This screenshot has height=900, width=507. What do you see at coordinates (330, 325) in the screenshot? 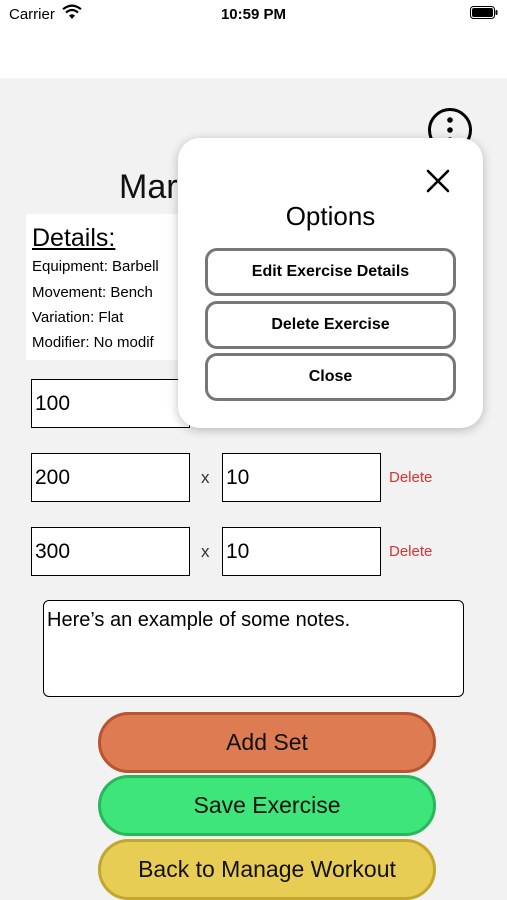
I see `delete-exercise-button: Delete Exercise` at bounding box center [330, 325].